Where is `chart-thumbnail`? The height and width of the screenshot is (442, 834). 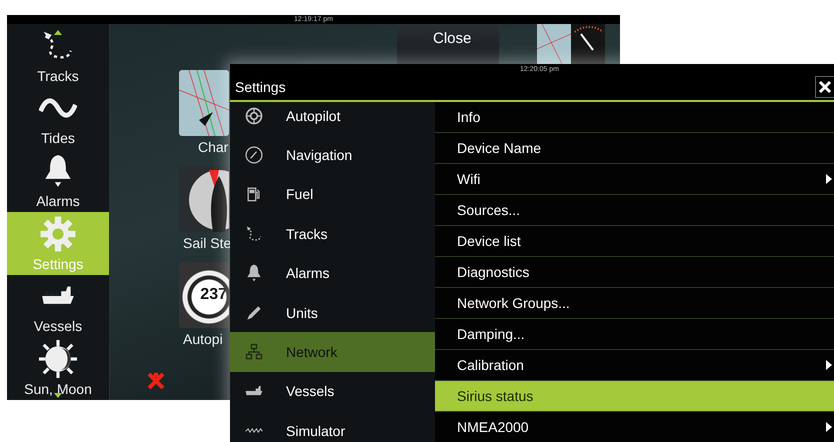
chart-thumbnail is located at coordinates (204, 103).